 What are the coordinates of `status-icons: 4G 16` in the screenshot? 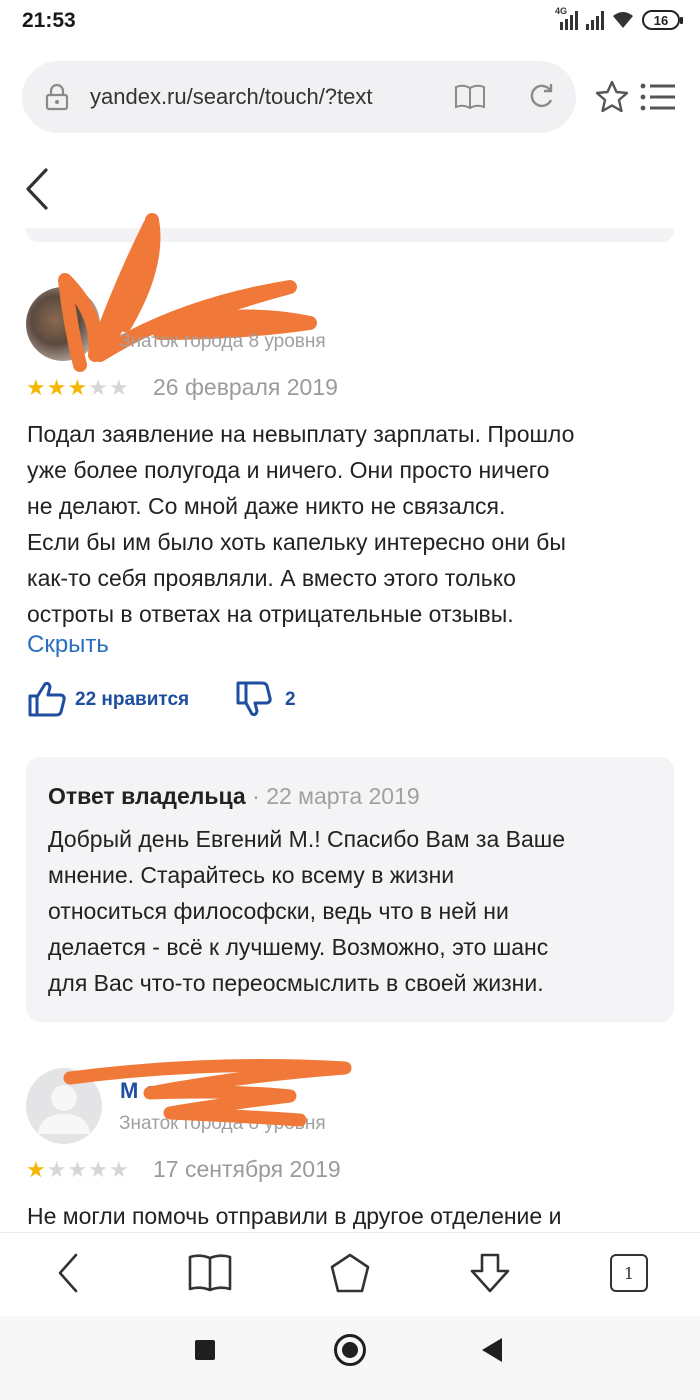 It's located at (619, 18).